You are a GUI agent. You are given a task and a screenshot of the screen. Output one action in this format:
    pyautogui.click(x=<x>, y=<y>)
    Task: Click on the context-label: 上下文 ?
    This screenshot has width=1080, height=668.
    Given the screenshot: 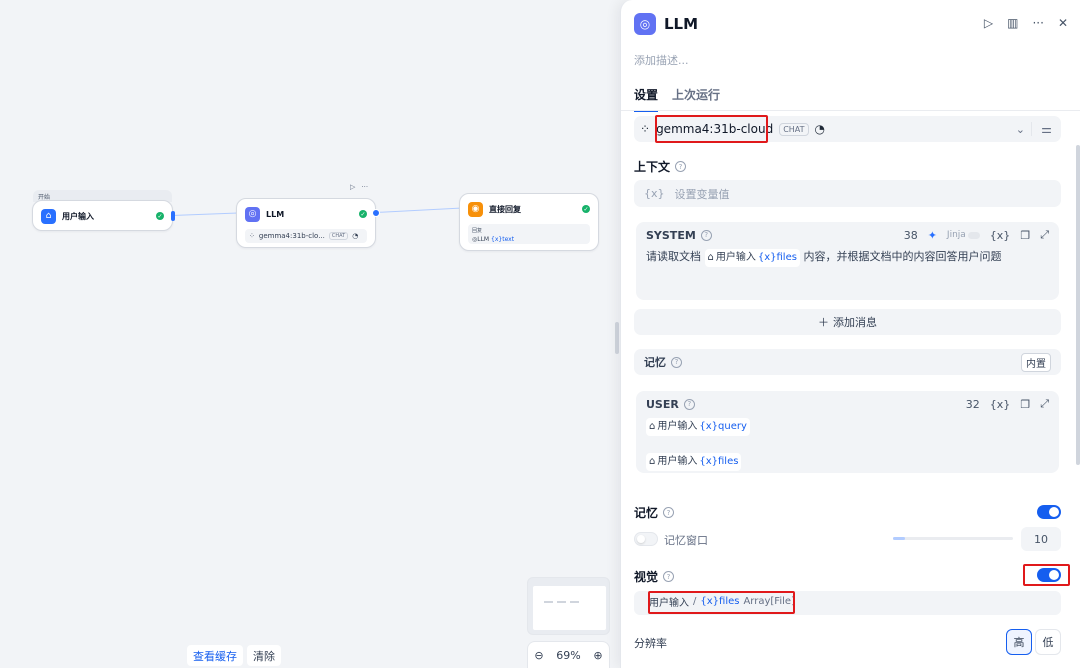 What is the action you would take?
    pyautogui.click(x=660, y=166)
    